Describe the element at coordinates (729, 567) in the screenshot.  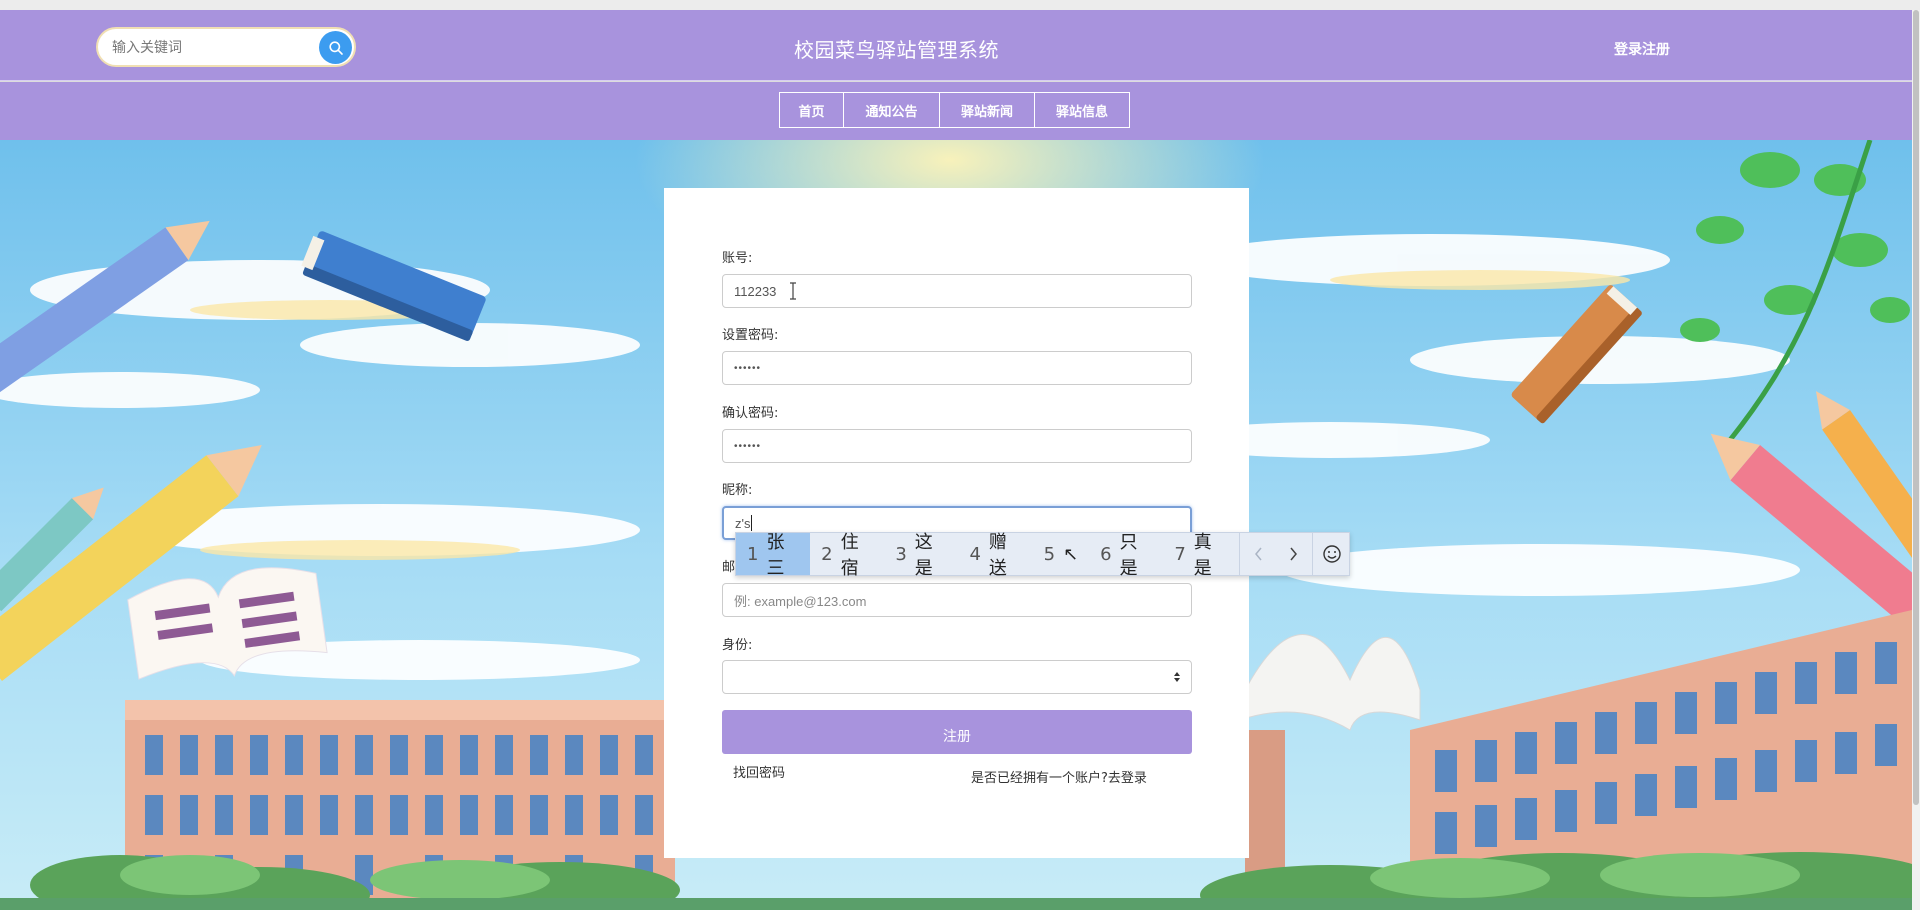
I see `email-label: 邮` at that location.